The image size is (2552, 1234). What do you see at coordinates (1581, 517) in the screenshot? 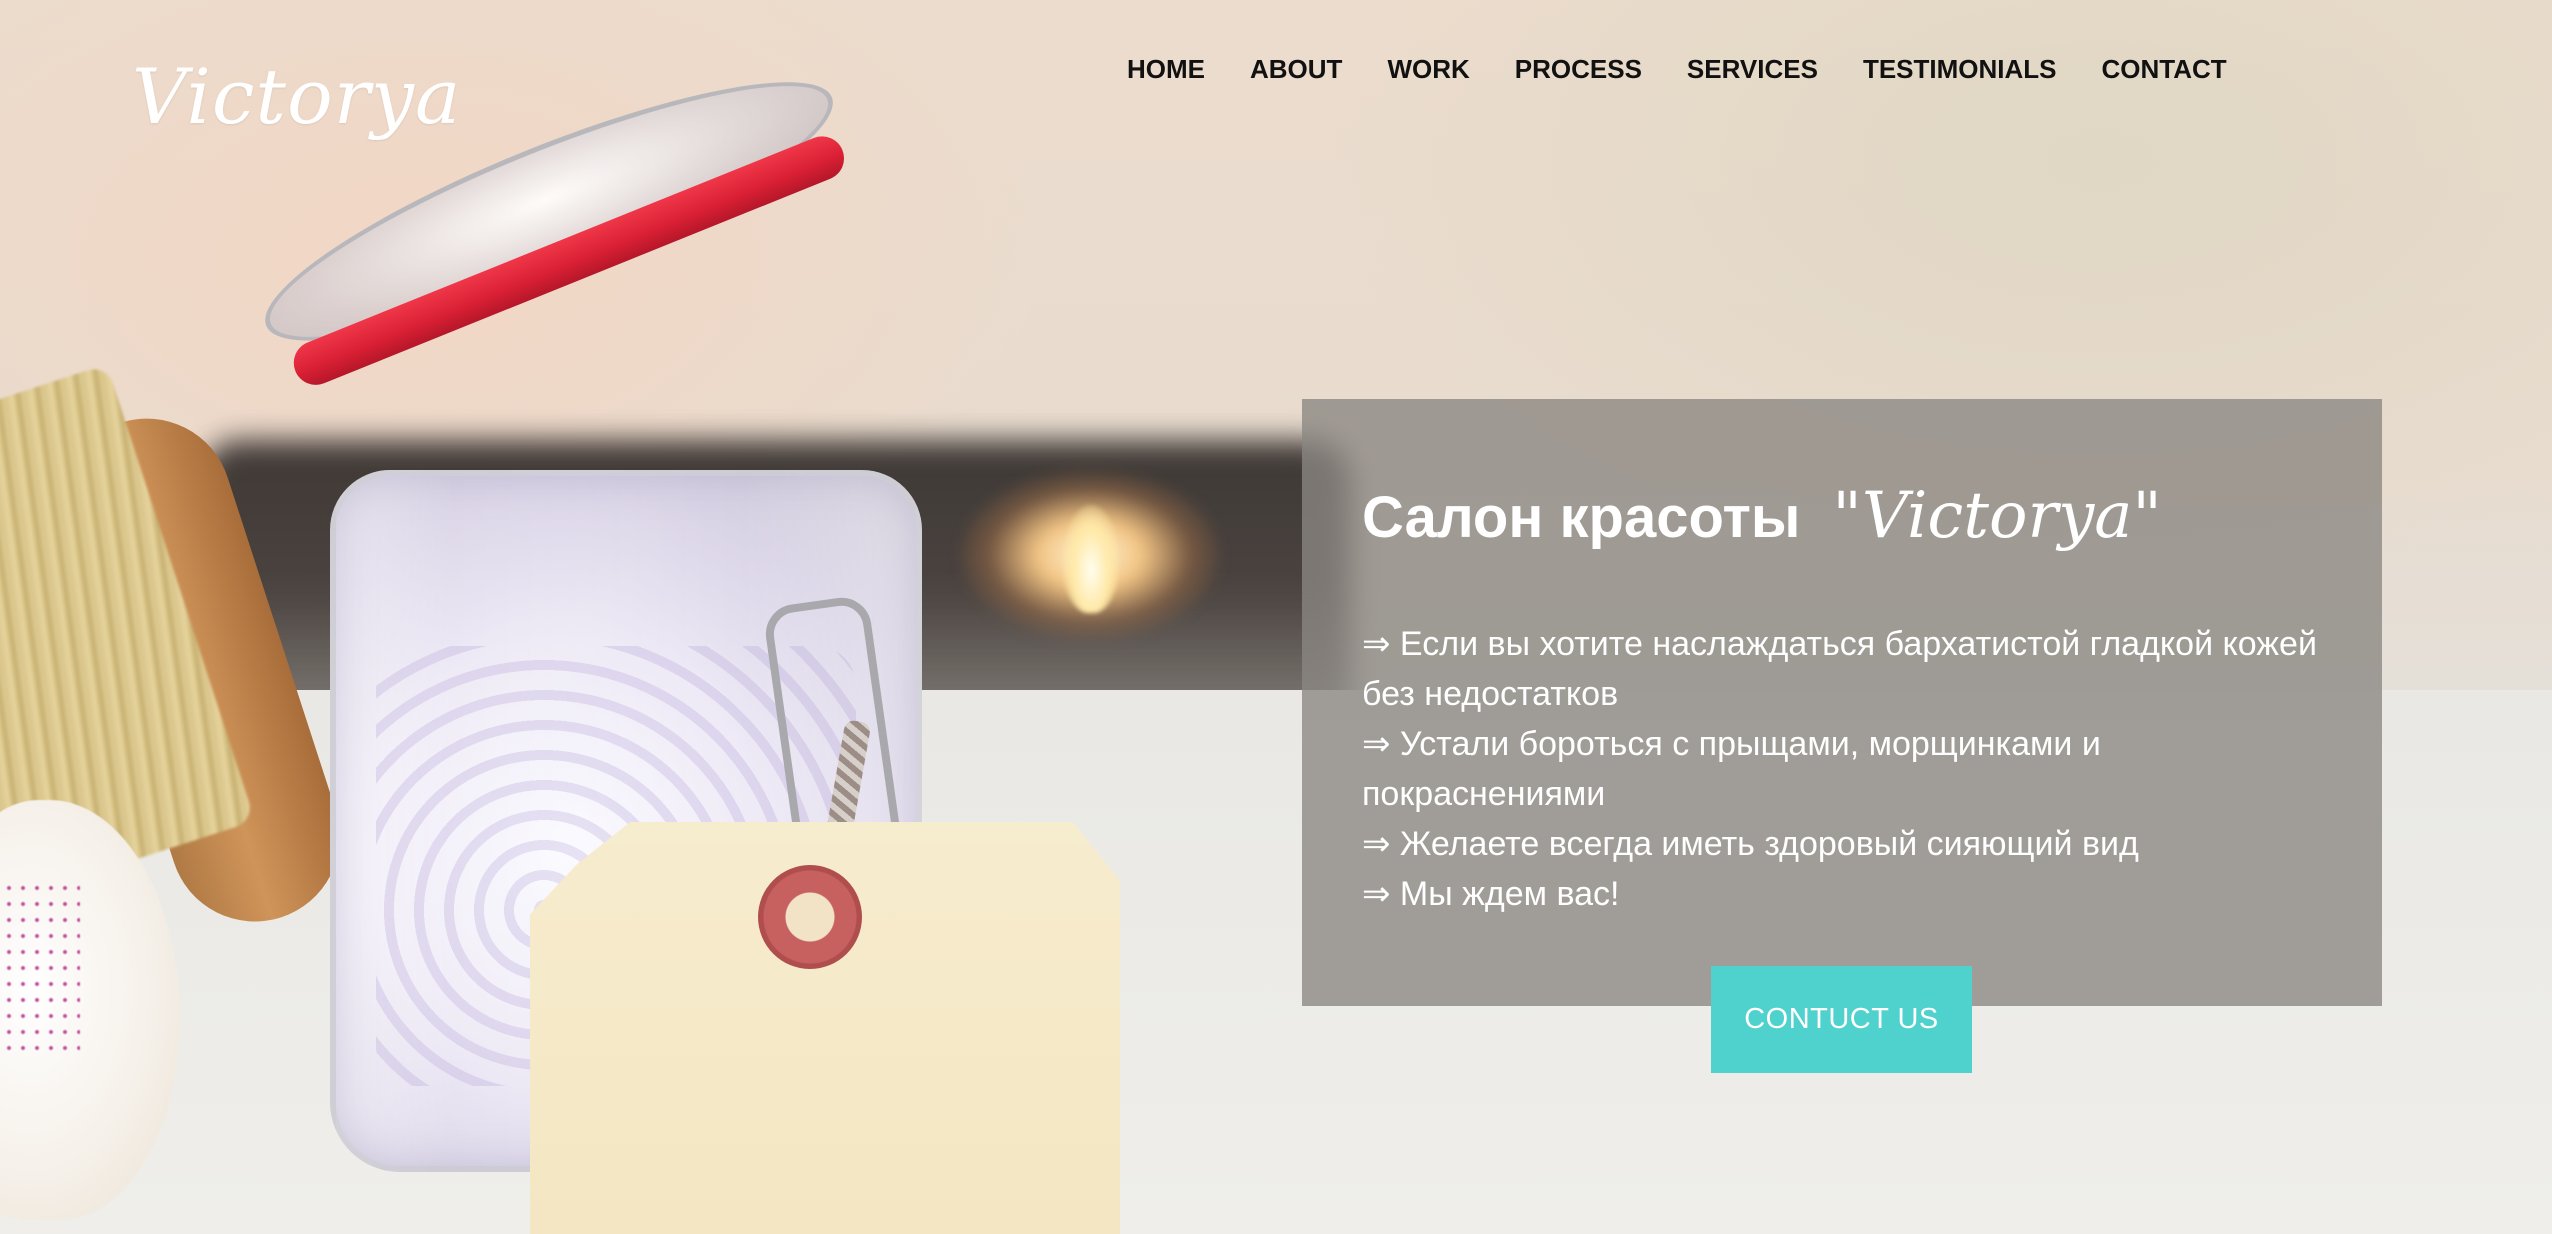
I see `page-title-text: Салон красоты` at bounding box center [1581, 517].